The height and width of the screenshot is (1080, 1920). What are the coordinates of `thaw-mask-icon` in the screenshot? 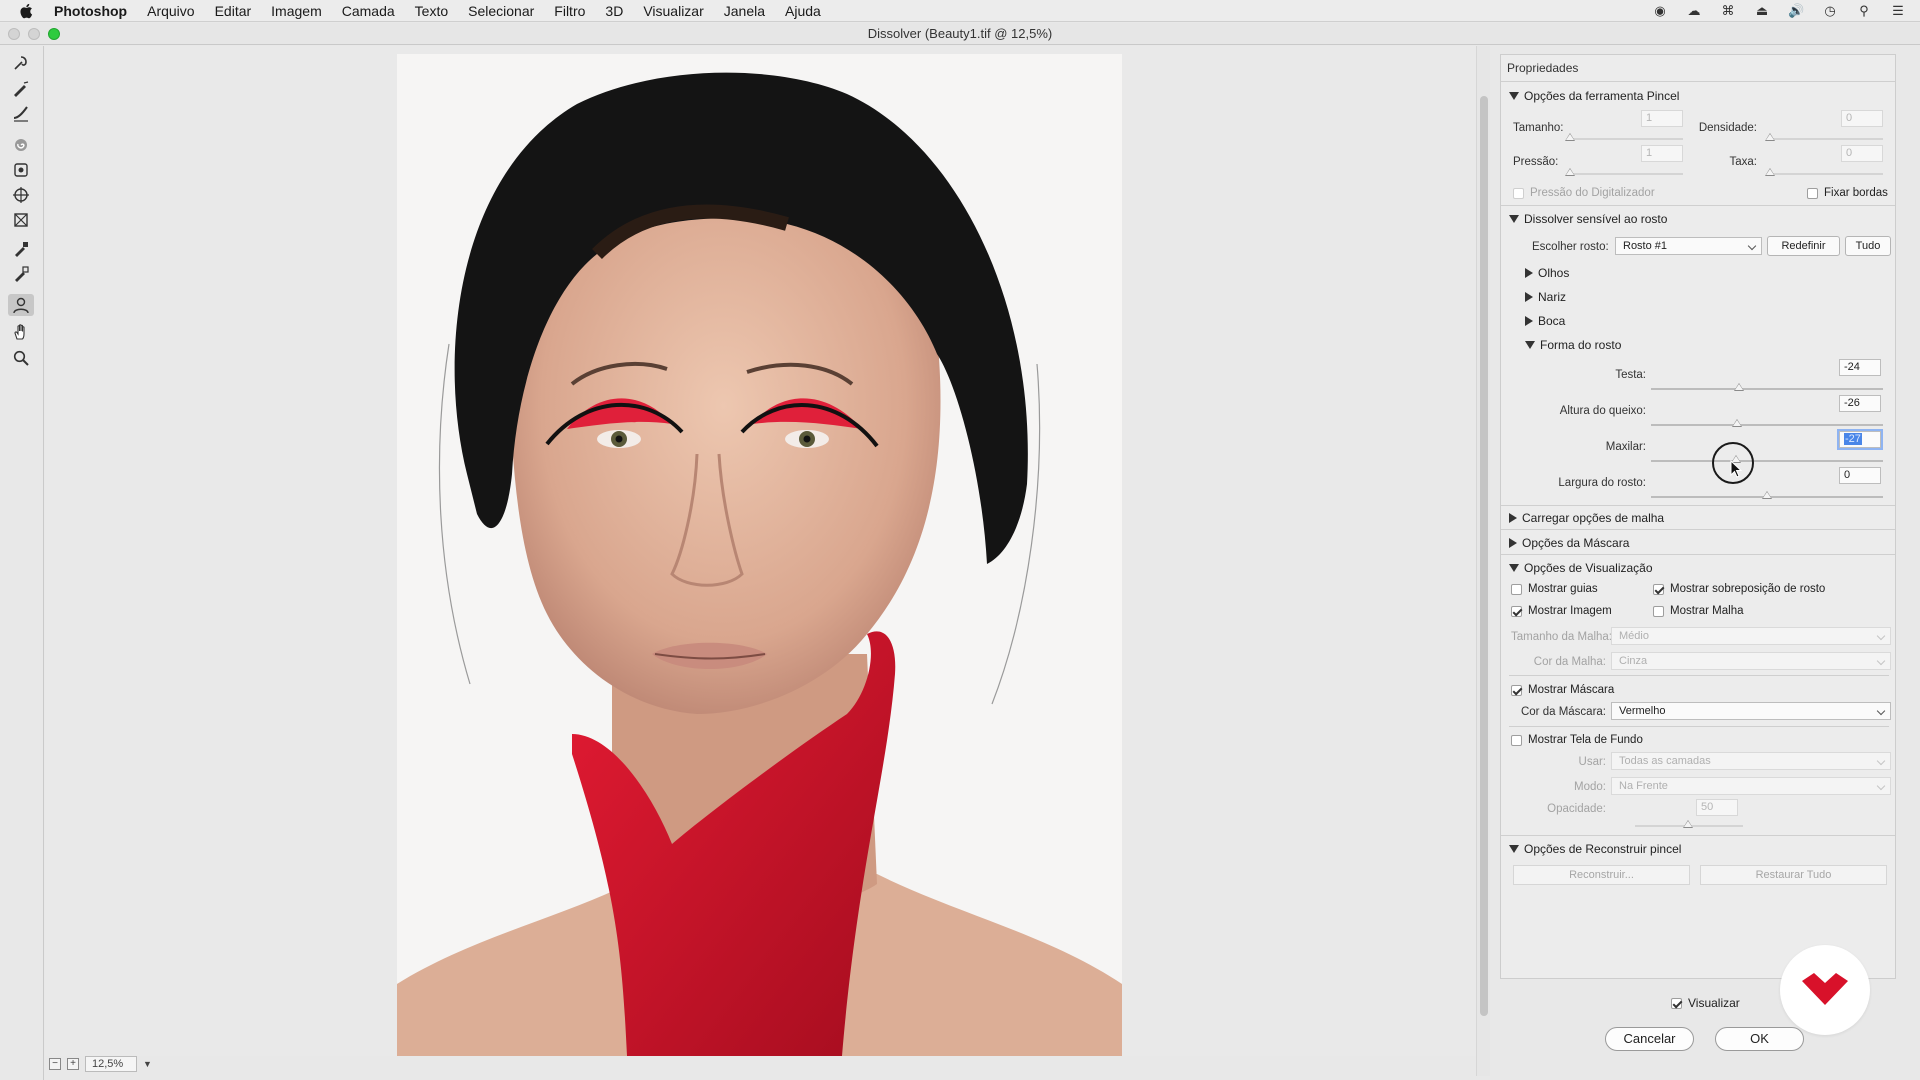 It's located at (22, 274).